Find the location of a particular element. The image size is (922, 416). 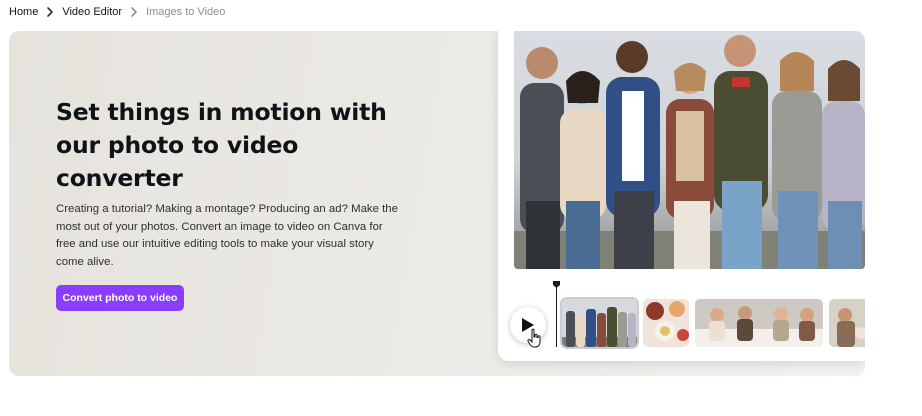

breadcrumb-current-page: Images to Video is located at coordinates (186, 12).